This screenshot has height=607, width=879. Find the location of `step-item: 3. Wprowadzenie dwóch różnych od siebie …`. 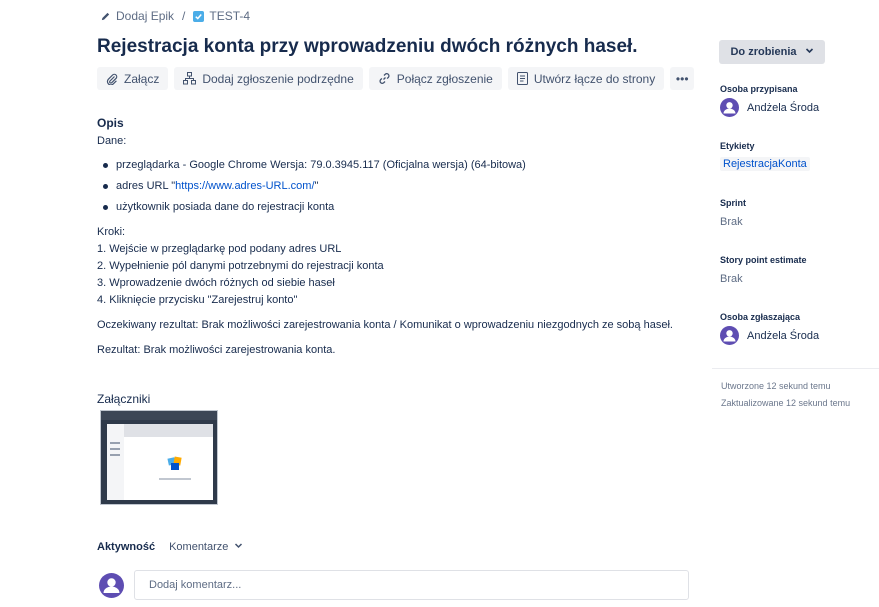

step-item: 3. Wprowadzenie dwóch różnych od siebie … is located at coordinates (216, 283).